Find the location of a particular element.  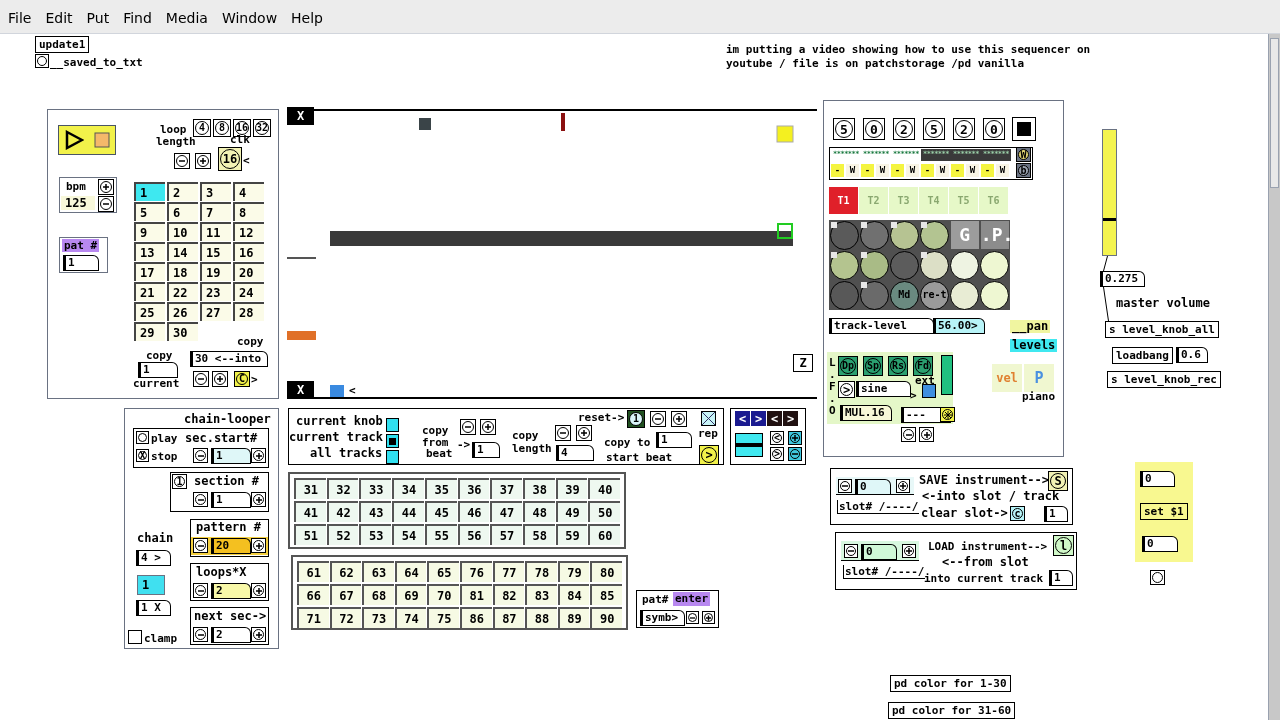

clock-button: 16 is located at coordinates (230, 159).